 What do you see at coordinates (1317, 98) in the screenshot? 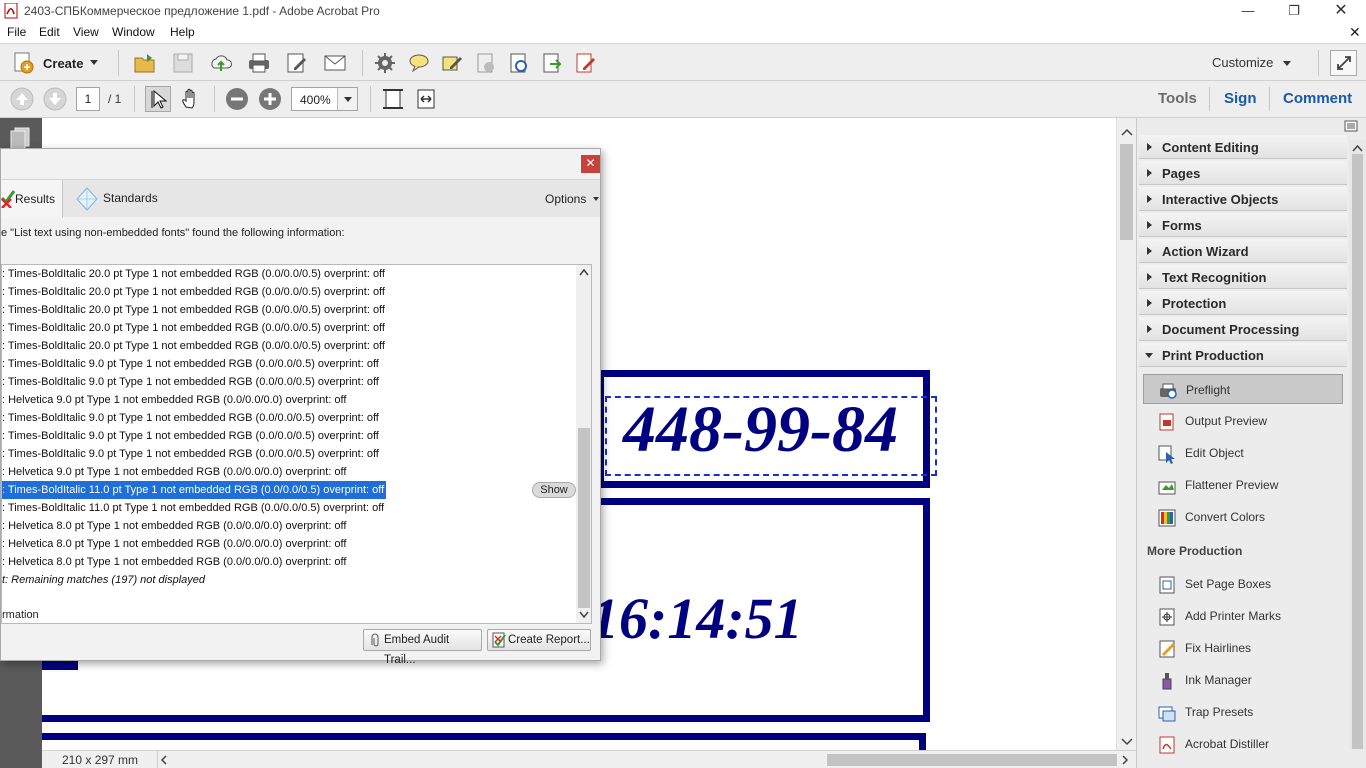
I see `comment-pane-tab: Comment` at bounding box center [1317, 98].